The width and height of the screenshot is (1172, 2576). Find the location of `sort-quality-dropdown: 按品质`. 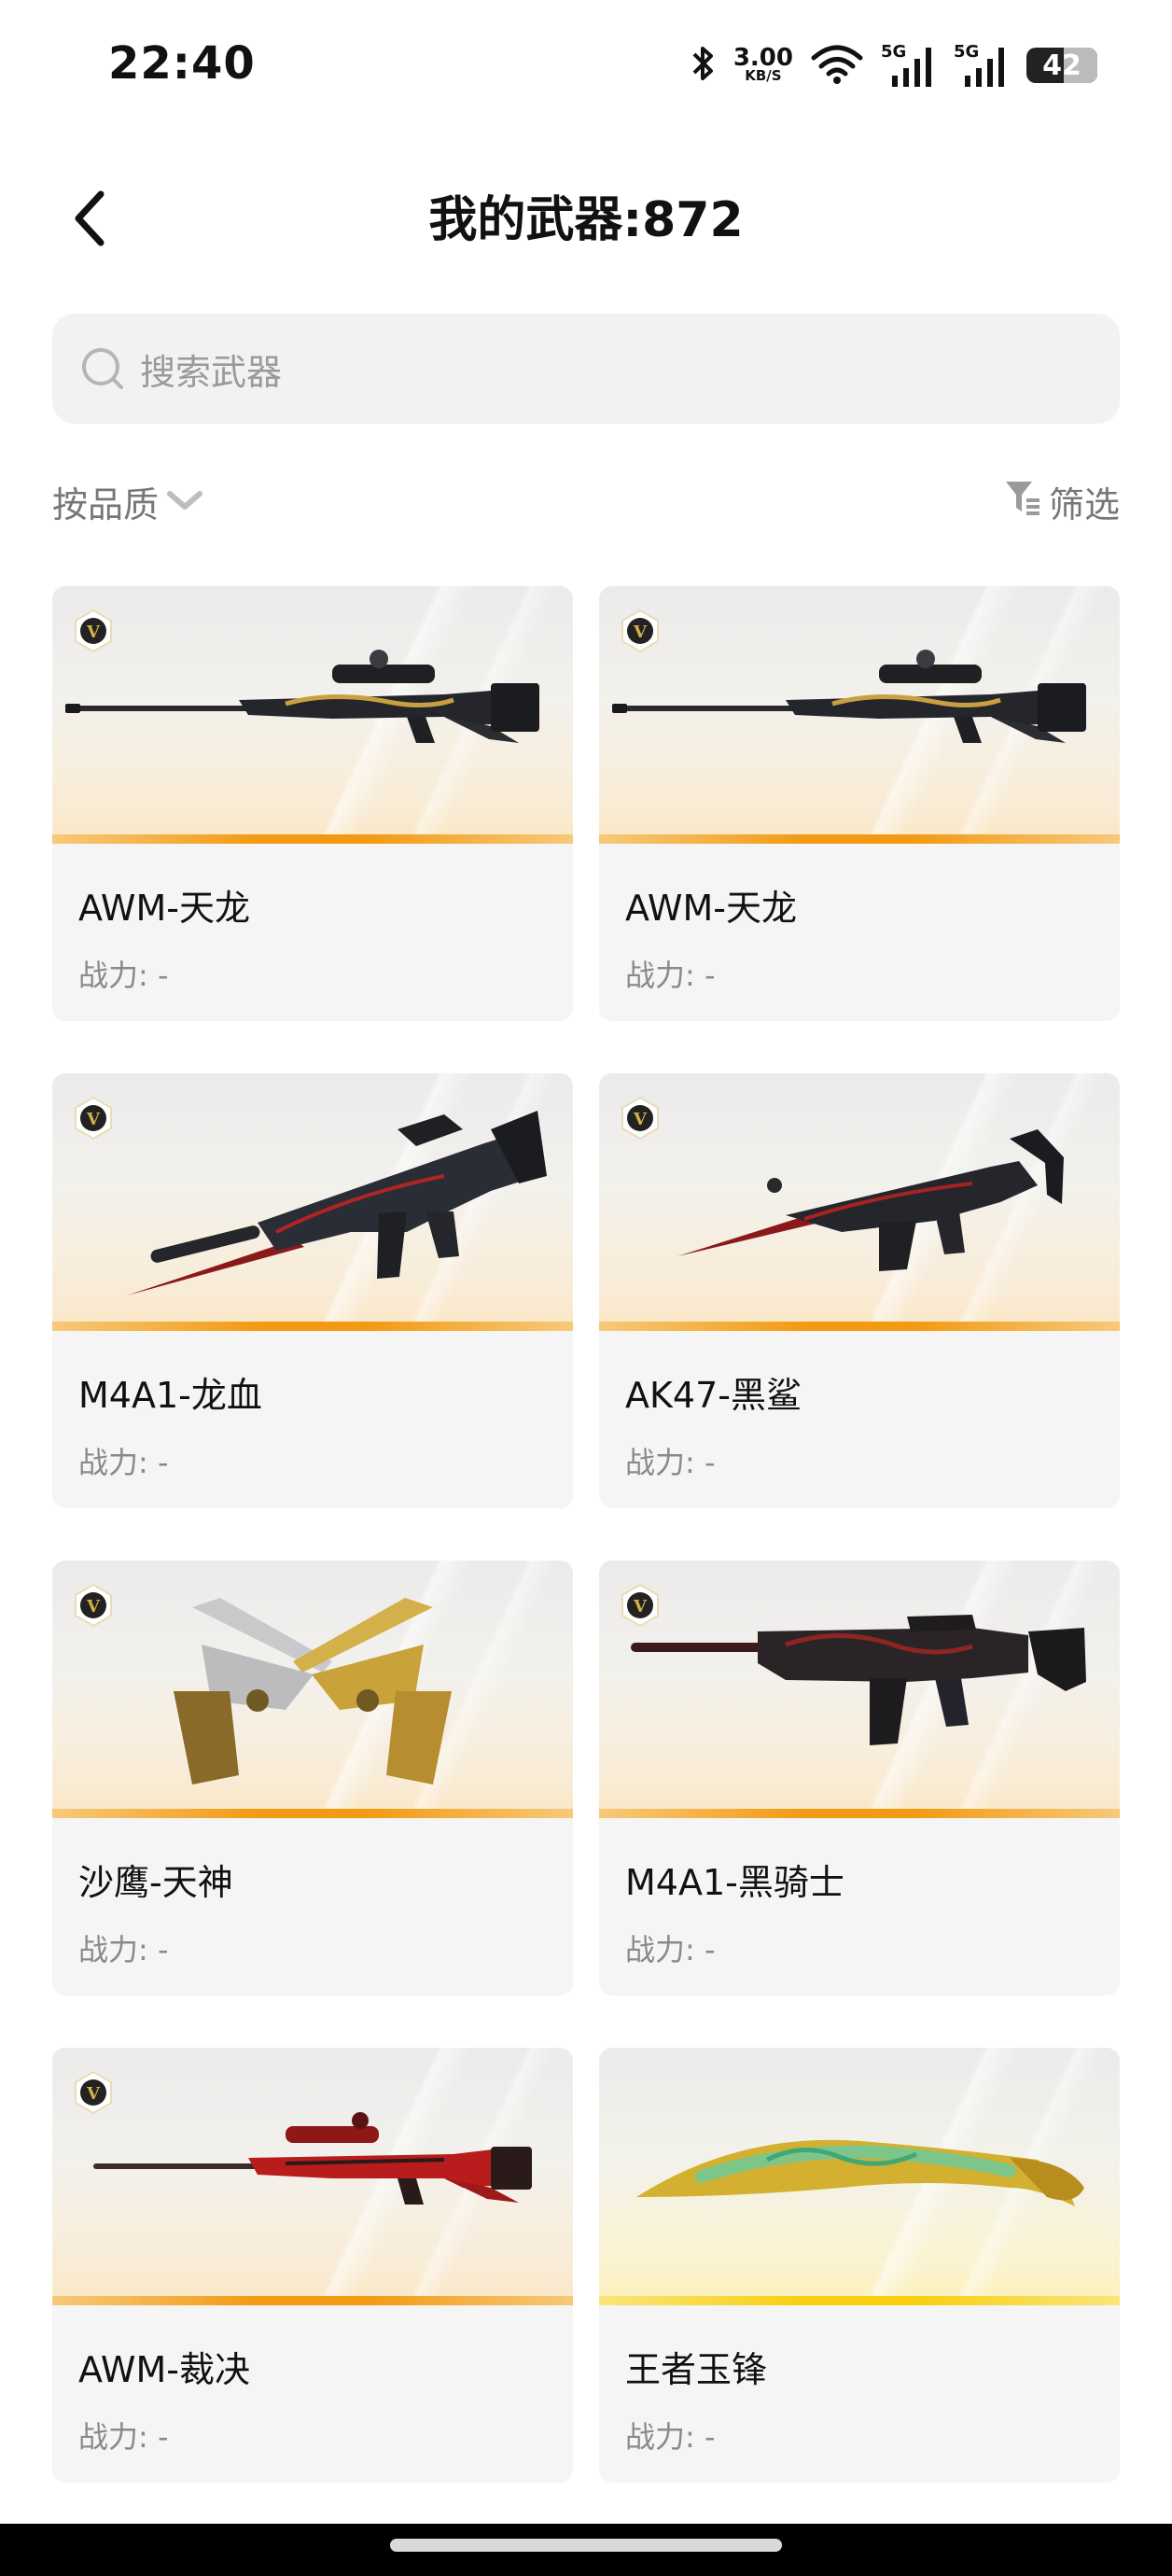

sort-quality-dropdown: 按品质 is located at coordinates (128, 501).